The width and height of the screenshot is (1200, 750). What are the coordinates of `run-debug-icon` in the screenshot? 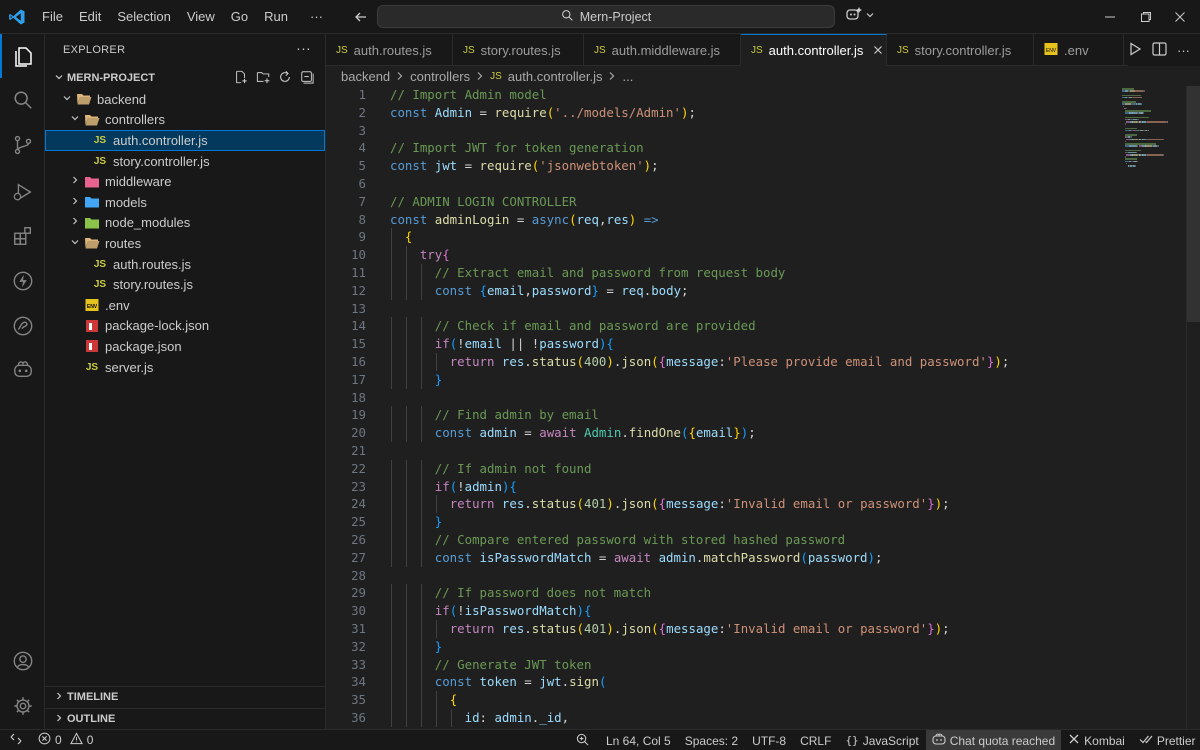 It's located at (22, 192).